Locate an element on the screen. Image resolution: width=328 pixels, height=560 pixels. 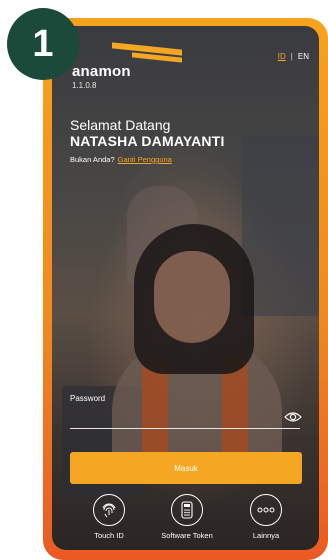
more-options-action: Lainnya is located at coordinates (266, 517).